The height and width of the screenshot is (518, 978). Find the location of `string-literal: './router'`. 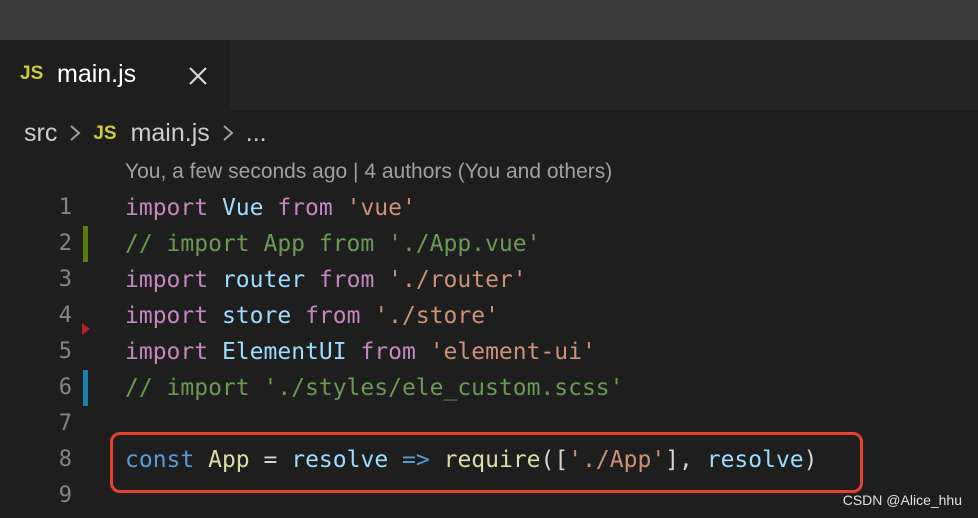

string-literal: './router' is located at coordinates (457, 280).